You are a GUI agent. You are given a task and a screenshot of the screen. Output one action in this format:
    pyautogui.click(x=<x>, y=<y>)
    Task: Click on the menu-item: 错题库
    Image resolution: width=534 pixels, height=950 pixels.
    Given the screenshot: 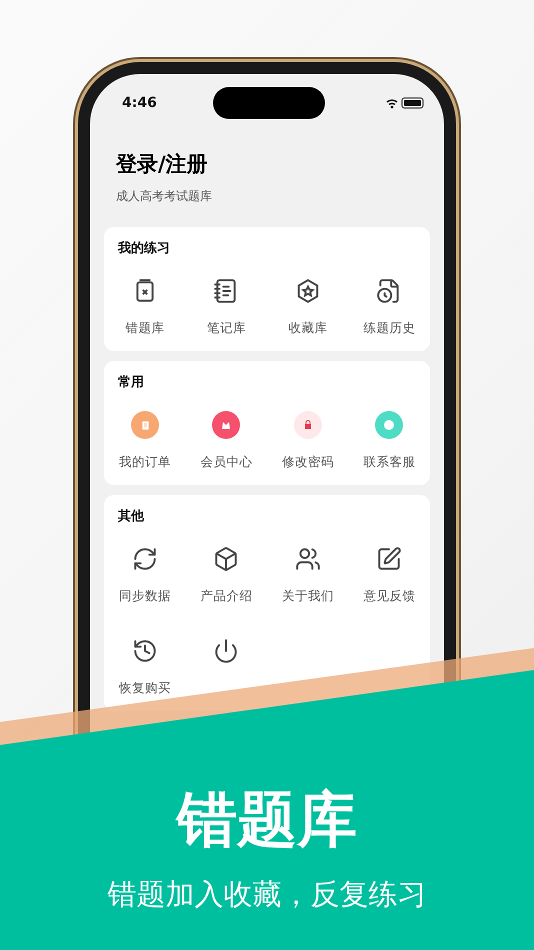 What is the action you would take?
    pyautogui.click(x=145, y=306)
    